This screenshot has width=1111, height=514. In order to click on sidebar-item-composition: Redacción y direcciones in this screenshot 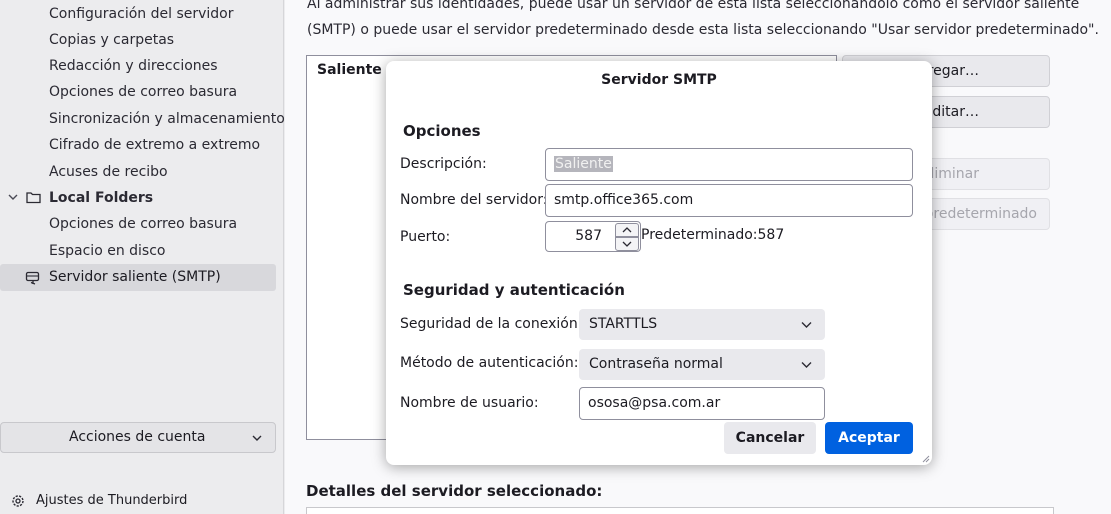, I will do `click(133, 66)`.